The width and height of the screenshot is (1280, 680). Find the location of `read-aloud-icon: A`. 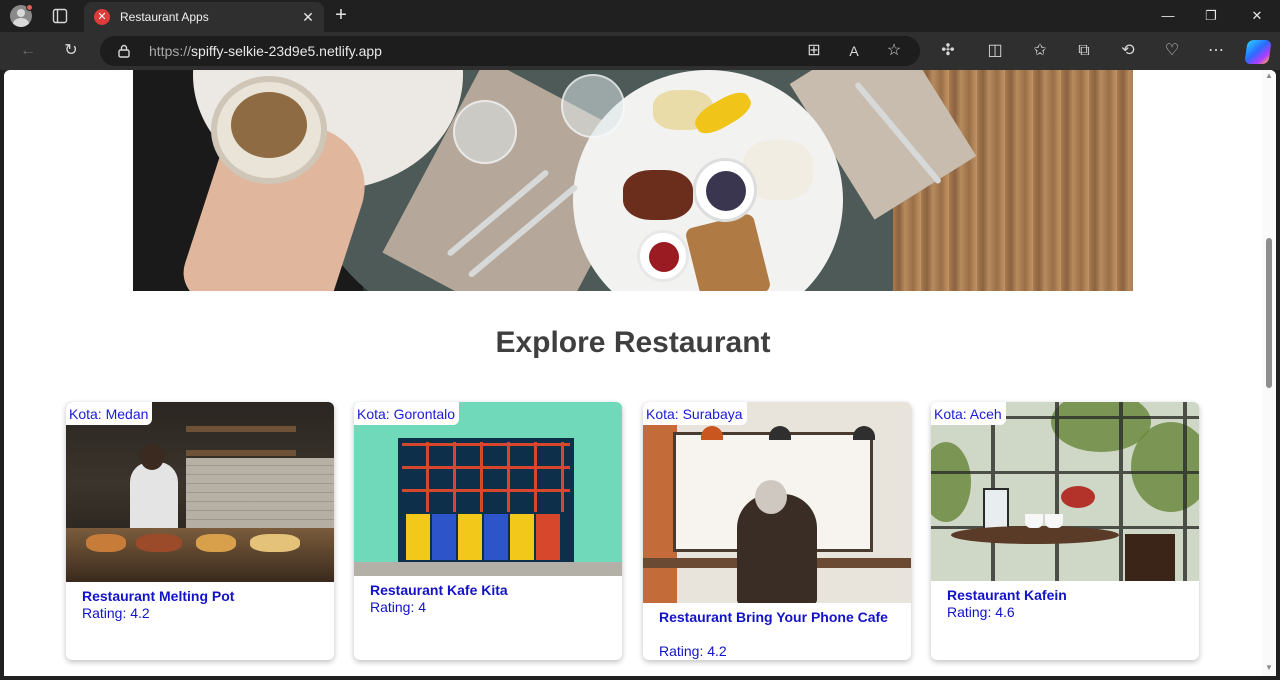

read-aloud-icon: A is located at coordinates (854, 51).